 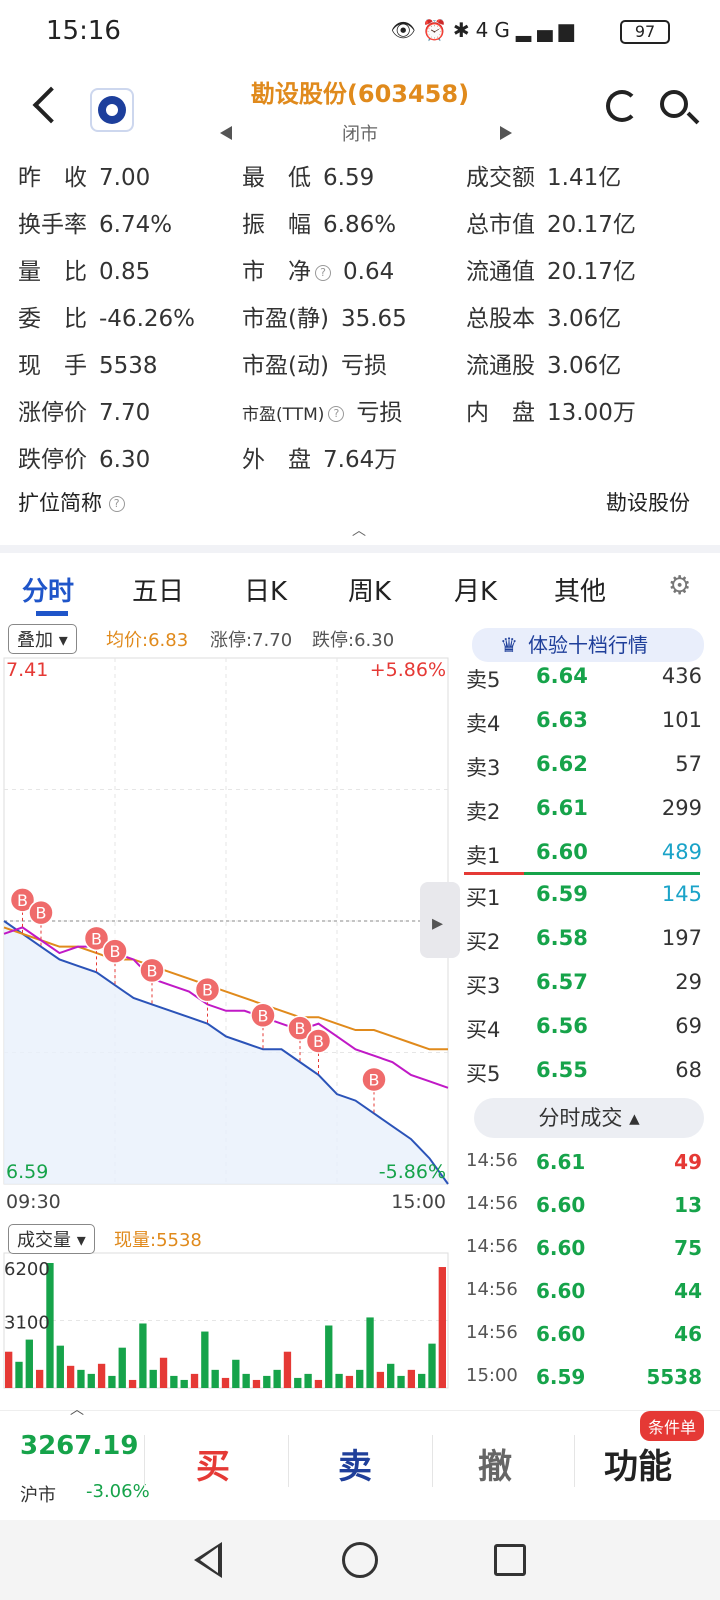 What do you see at coordinates (674, 104) in the screenshot?
I see `search-icon` at bounding box center [674, 104].